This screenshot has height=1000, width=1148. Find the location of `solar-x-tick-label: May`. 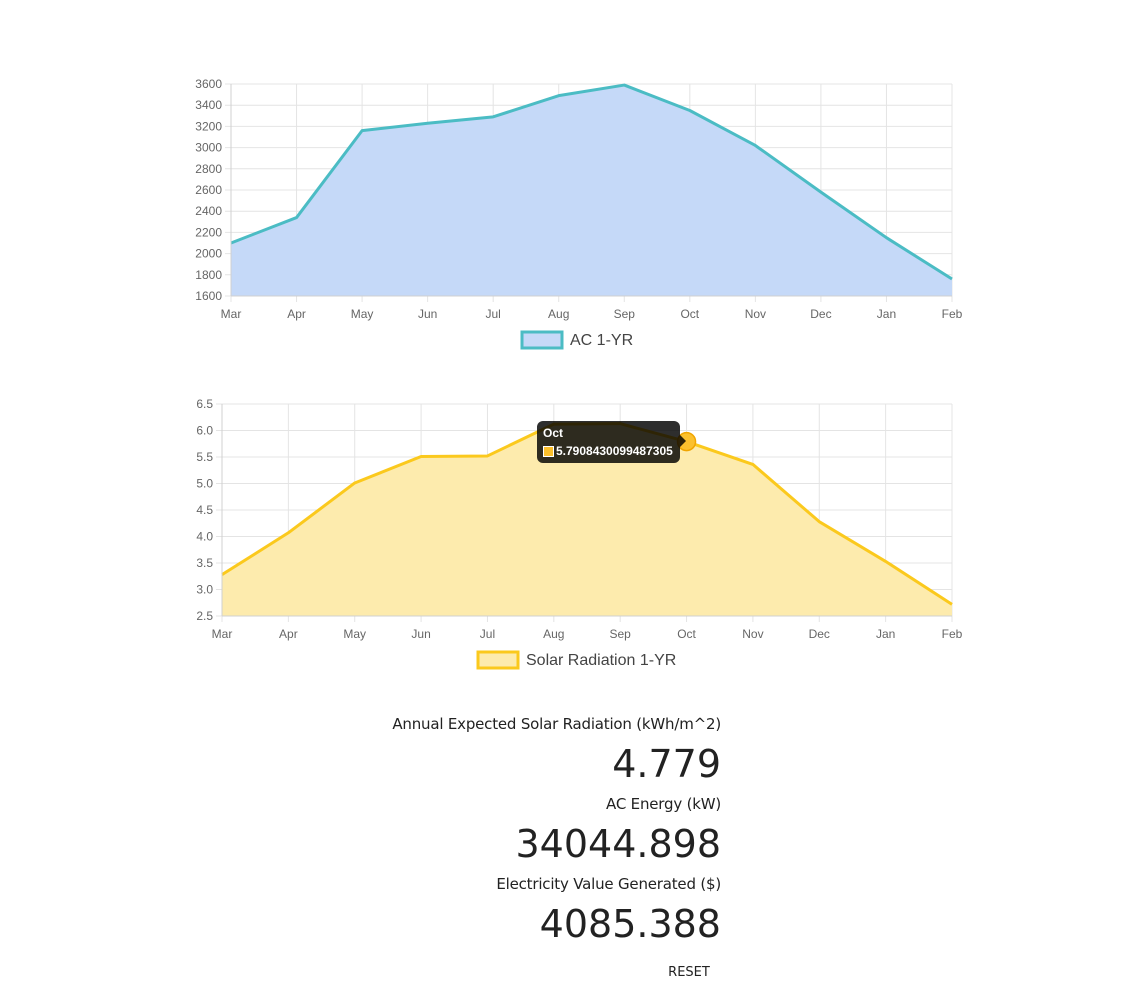

solar-x-tick-label: May is located at coordinates (354, 634).